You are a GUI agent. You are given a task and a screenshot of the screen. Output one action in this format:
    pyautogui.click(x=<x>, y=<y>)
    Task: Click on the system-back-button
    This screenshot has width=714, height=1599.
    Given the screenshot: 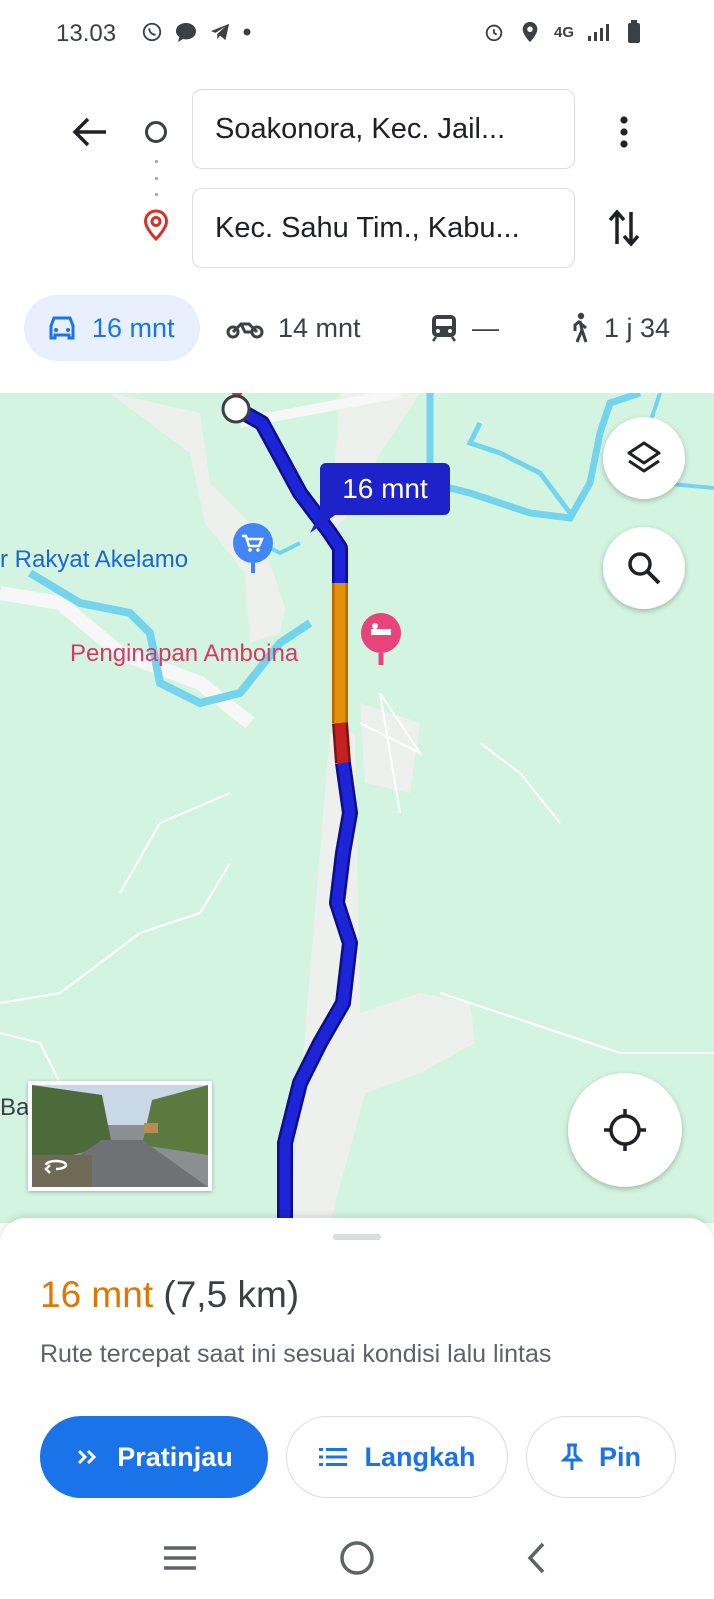 What is the action you would take?
    pyautogui.click(x=536, y=1558)
    